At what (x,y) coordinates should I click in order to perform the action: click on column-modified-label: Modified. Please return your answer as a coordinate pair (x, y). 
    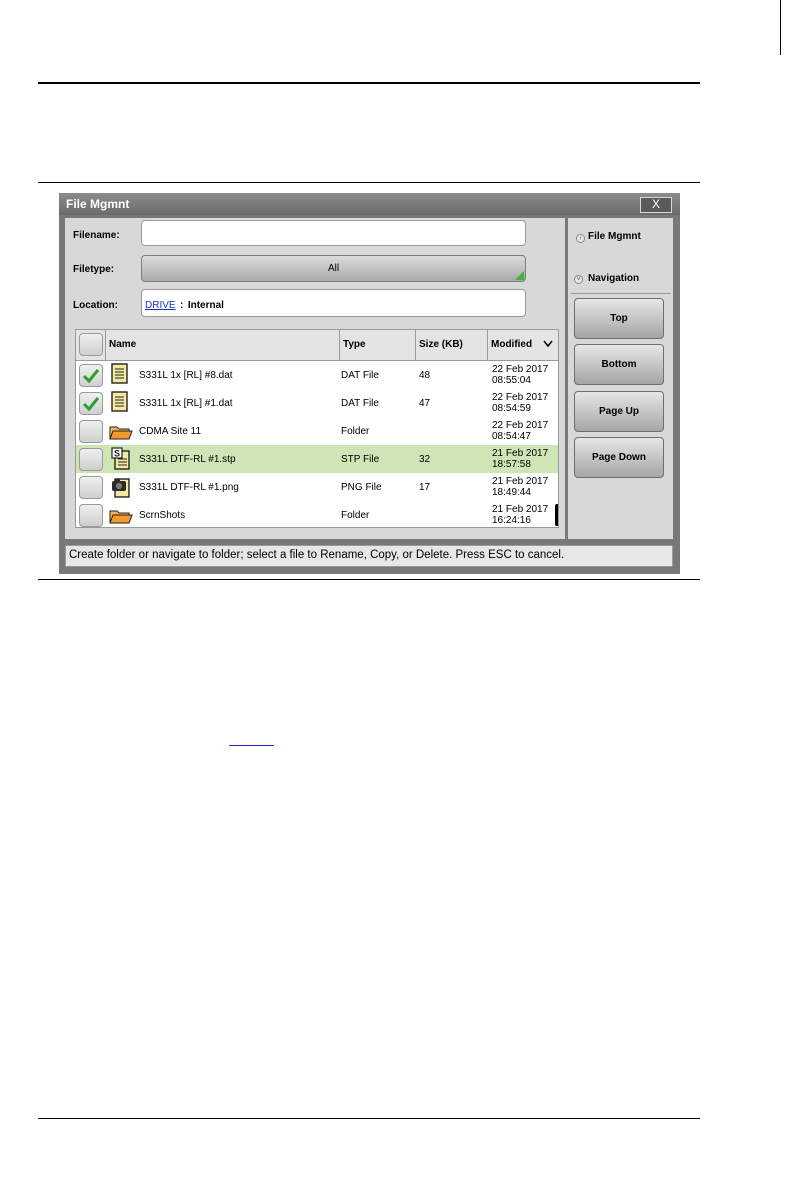
    Looking at the image, I should click on (512, 344).